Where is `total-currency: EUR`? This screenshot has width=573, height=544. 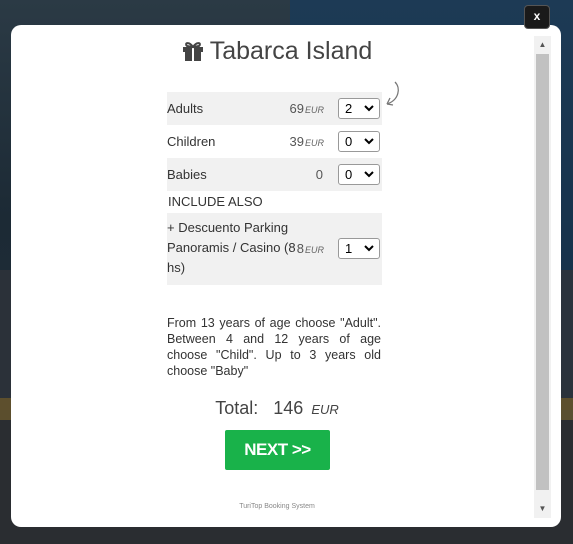
total-currency: EUR is located at coordinates (325, 409).